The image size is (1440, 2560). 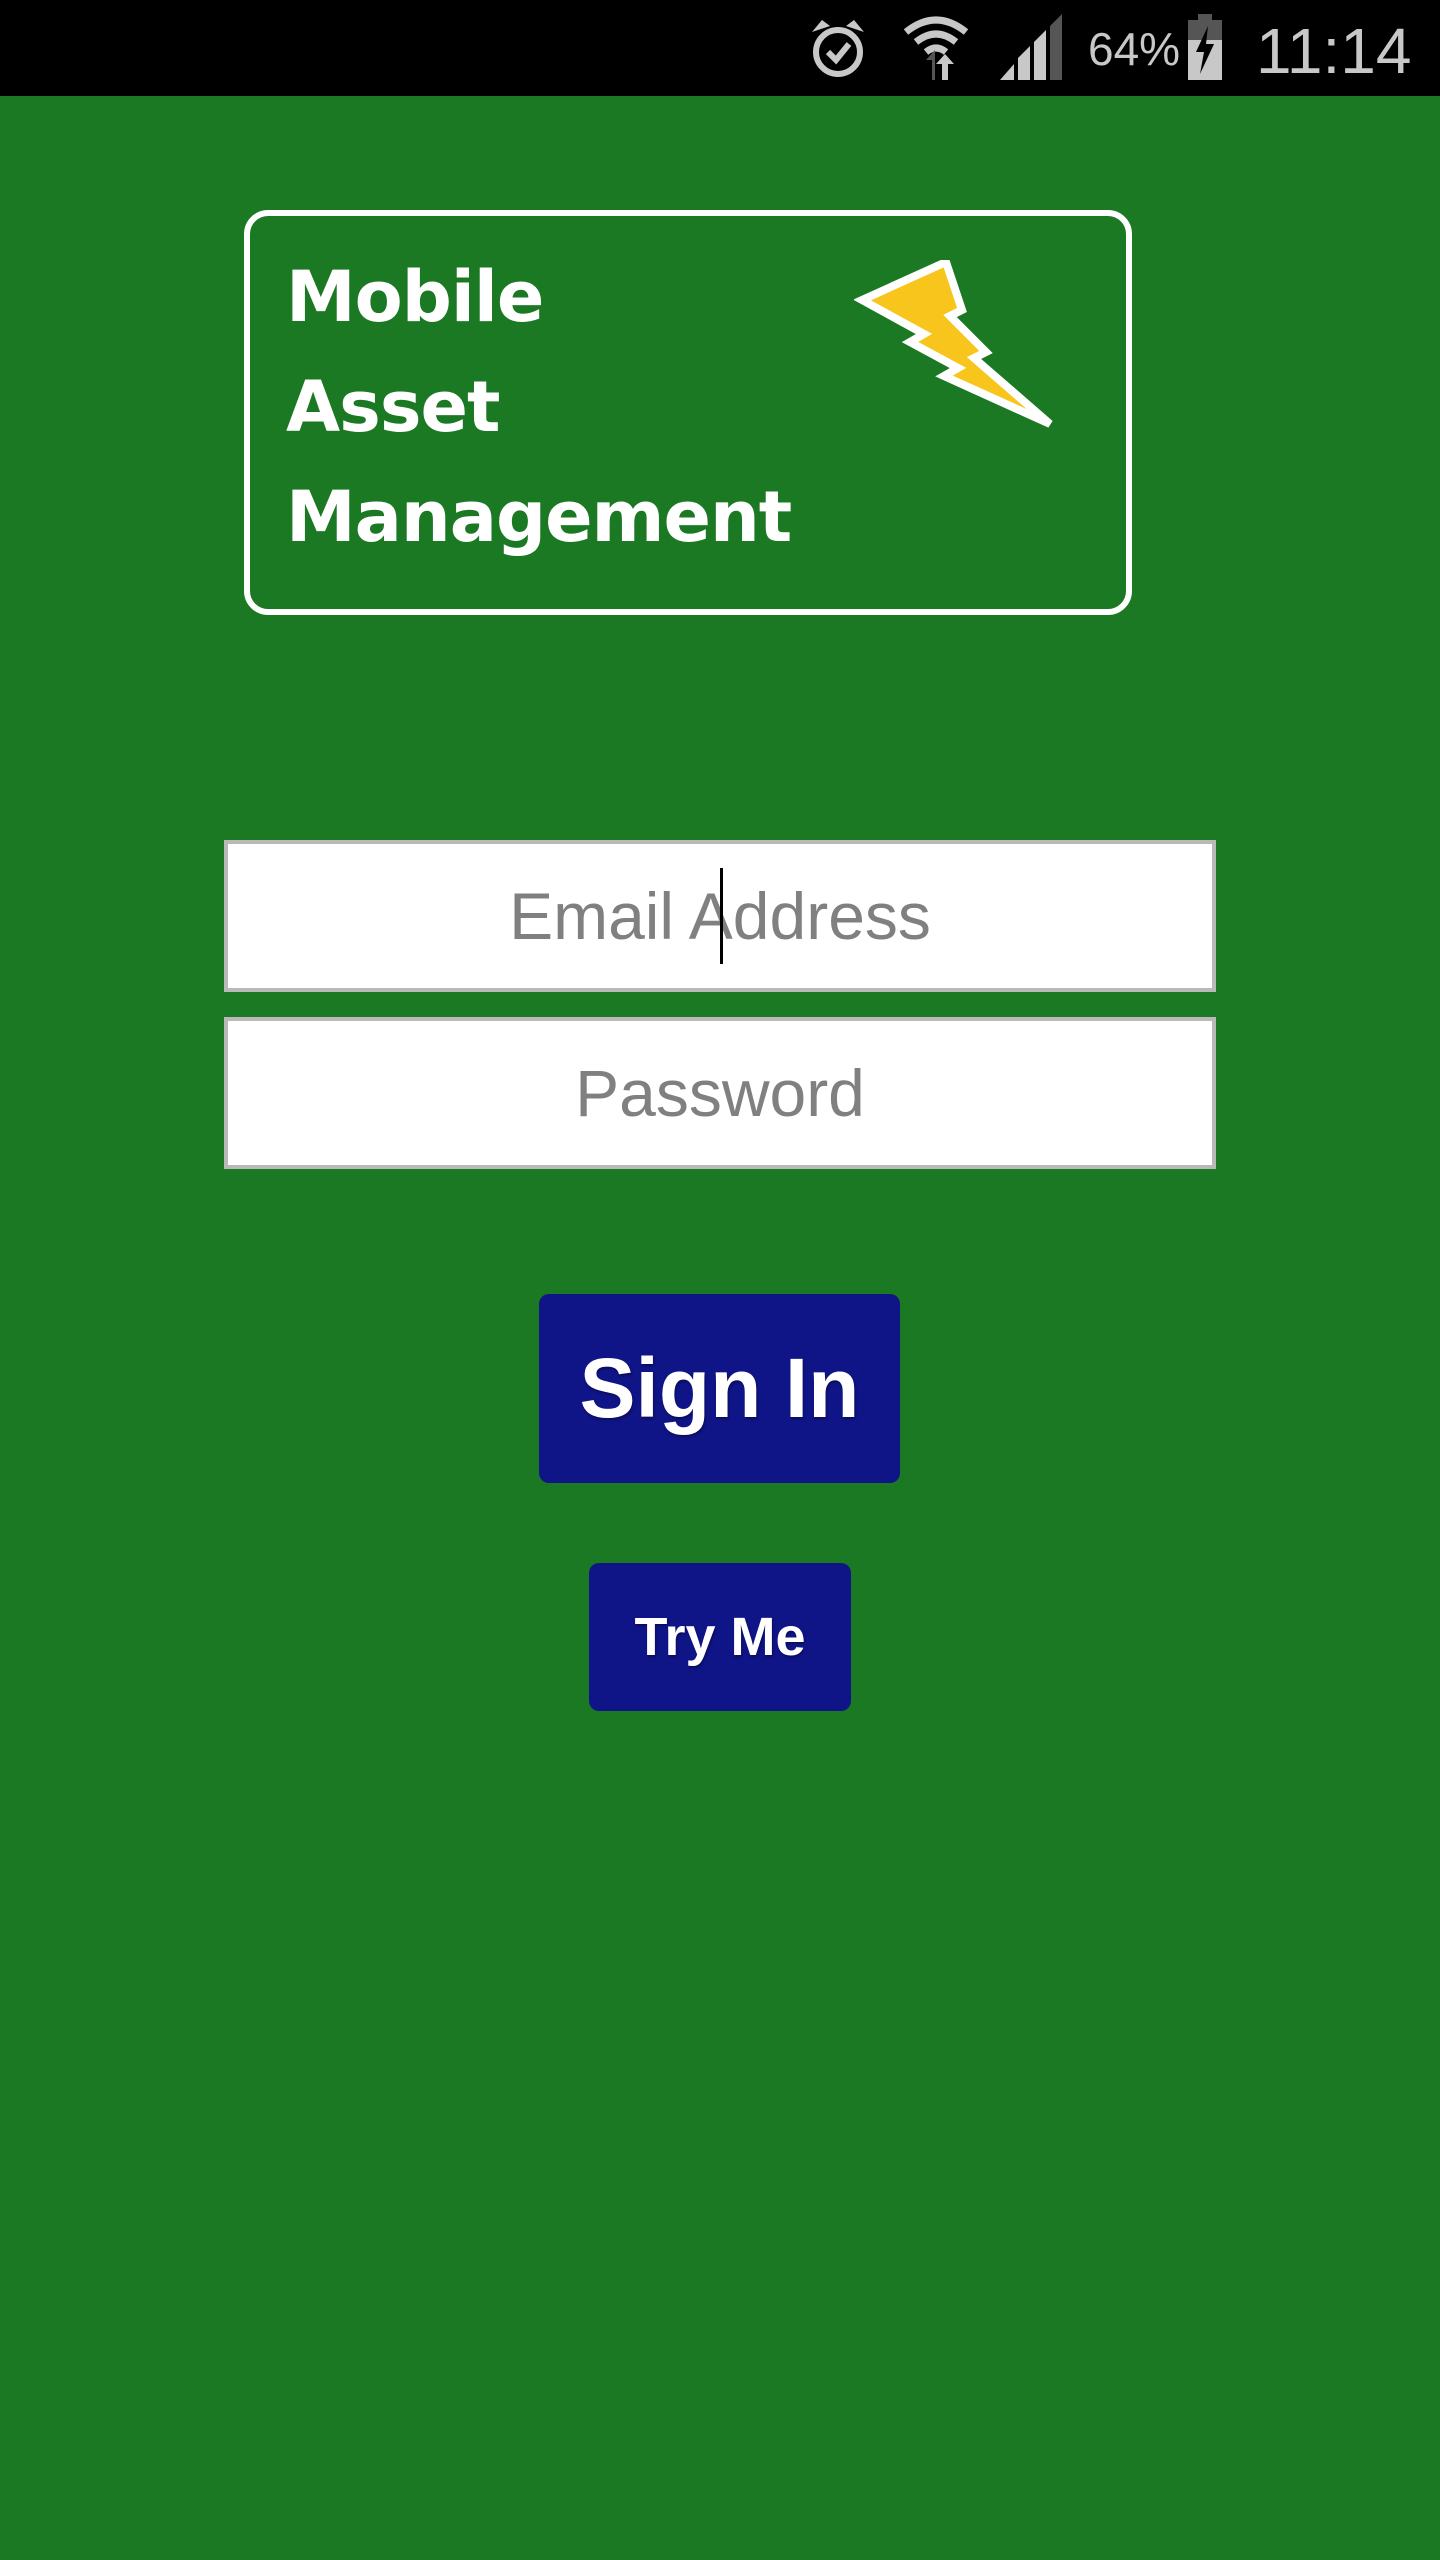 I want to click on status-bar: 64% 11:14, so click(x=720, y=48).